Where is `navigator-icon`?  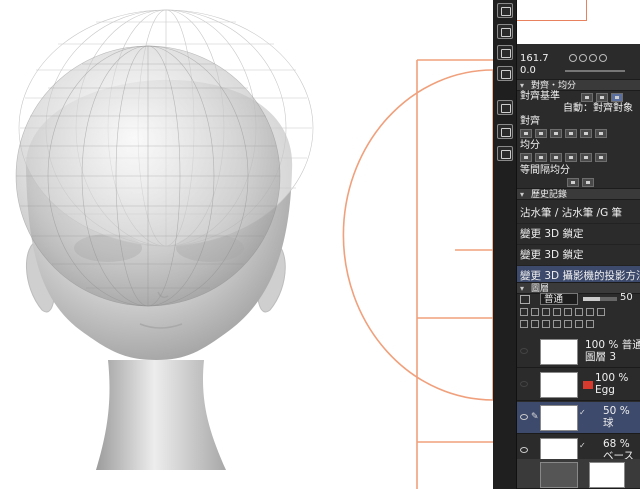
navigator-icon is located at coordinates (505, 10).